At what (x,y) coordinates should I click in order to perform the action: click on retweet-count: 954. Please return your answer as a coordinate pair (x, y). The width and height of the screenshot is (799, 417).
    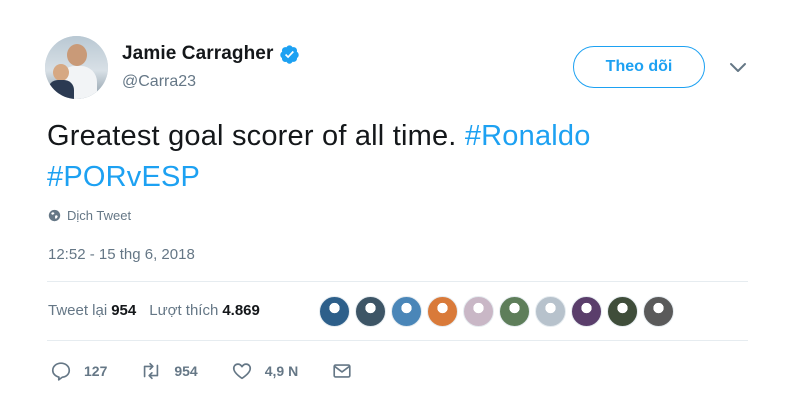
    Looking at the image, I should click on (186, 371).